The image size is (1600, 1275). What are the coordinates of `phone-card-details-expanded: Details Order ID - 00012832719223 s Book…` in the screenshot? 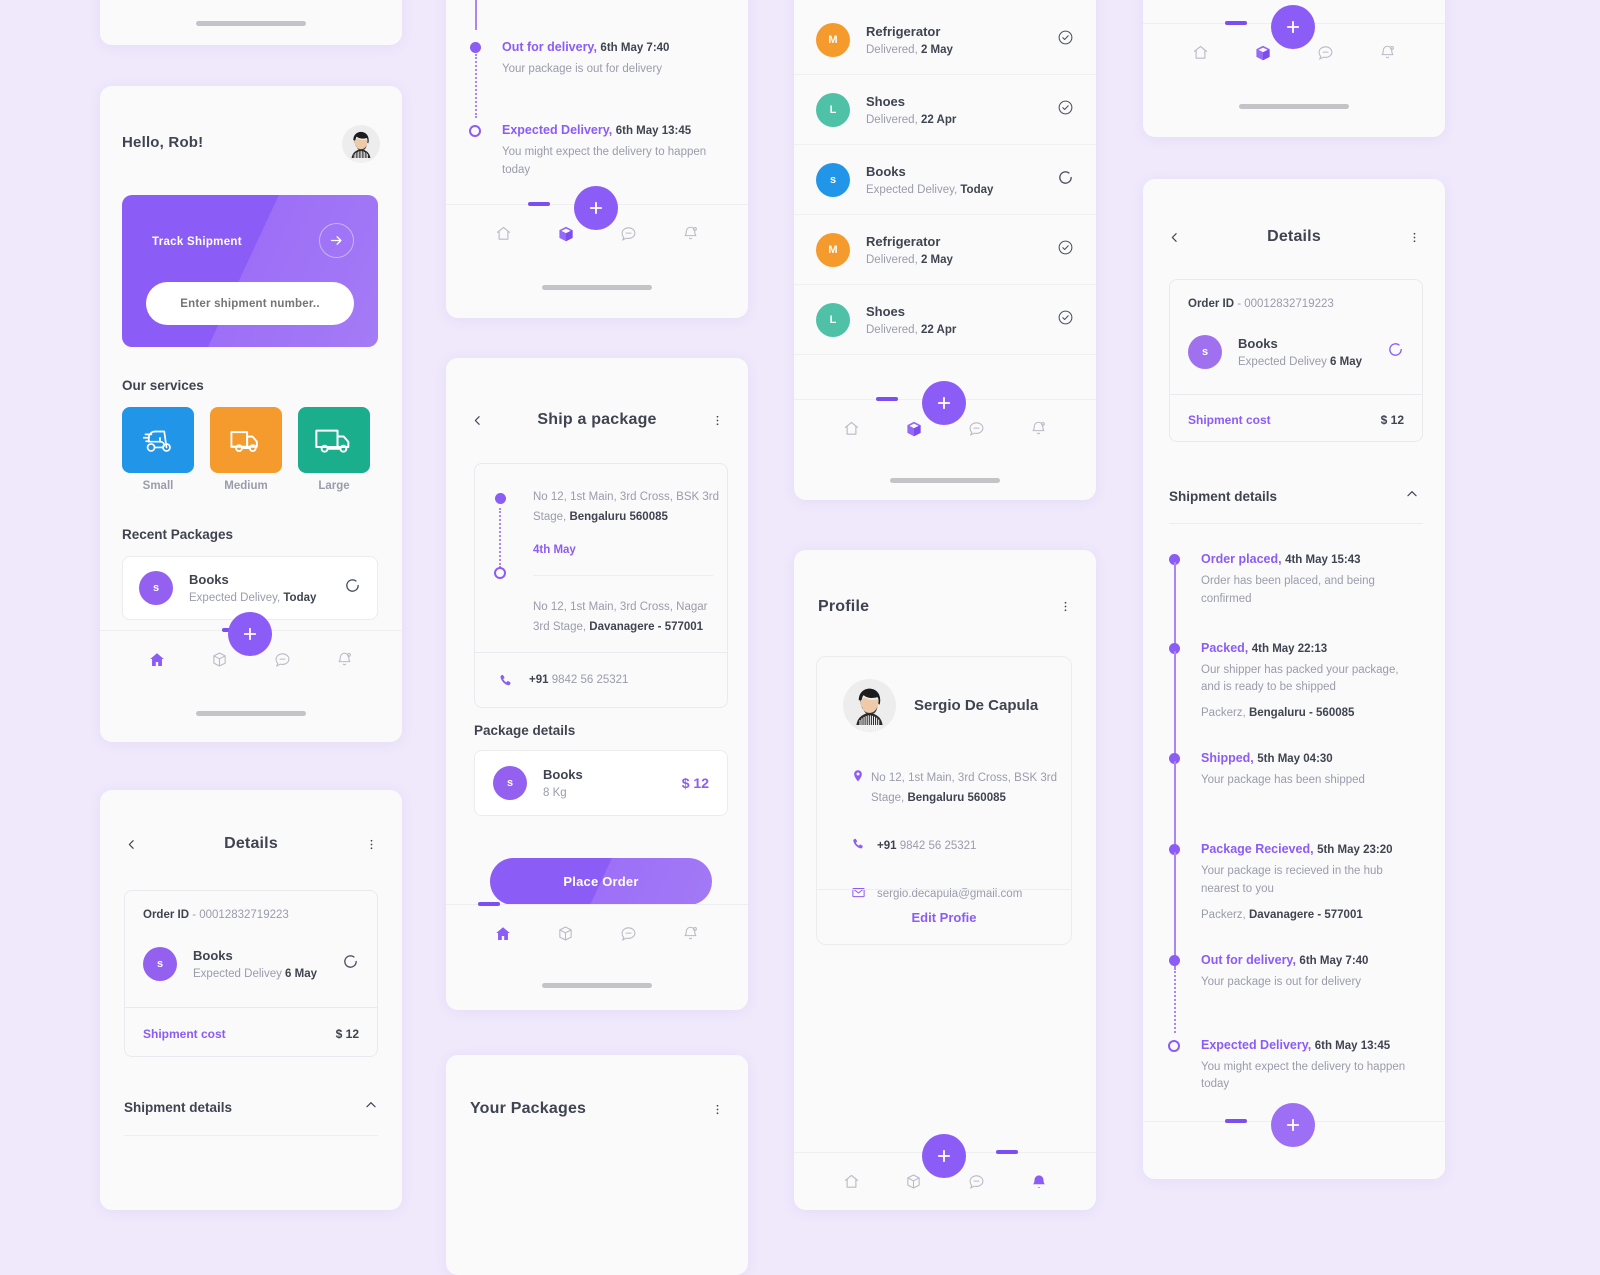 It's located at (1294, 679).